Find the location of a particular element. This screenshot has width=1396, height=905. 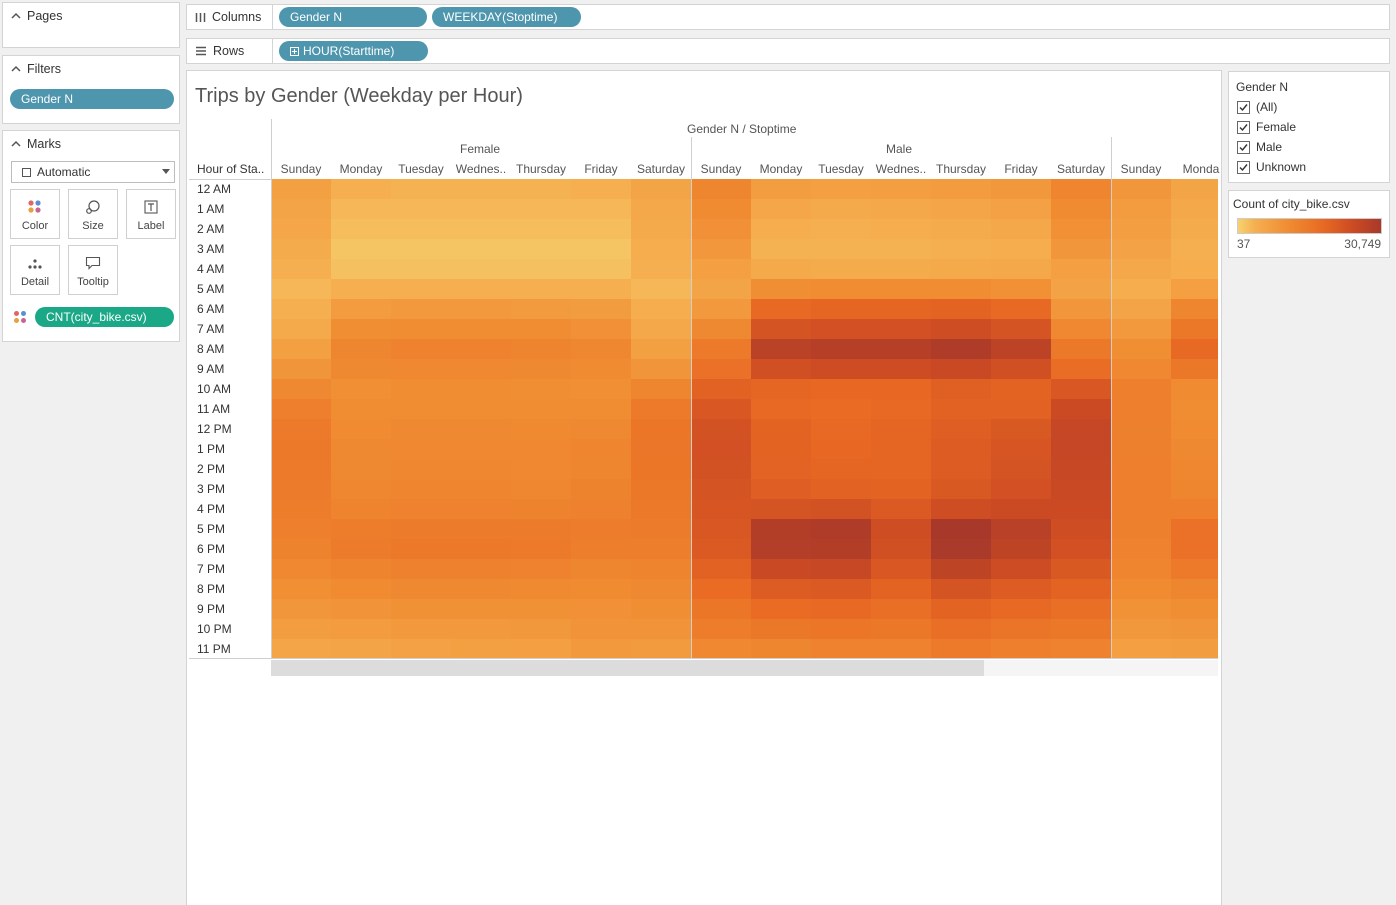

pages-header: Pages is located at coordinates (36, 16).